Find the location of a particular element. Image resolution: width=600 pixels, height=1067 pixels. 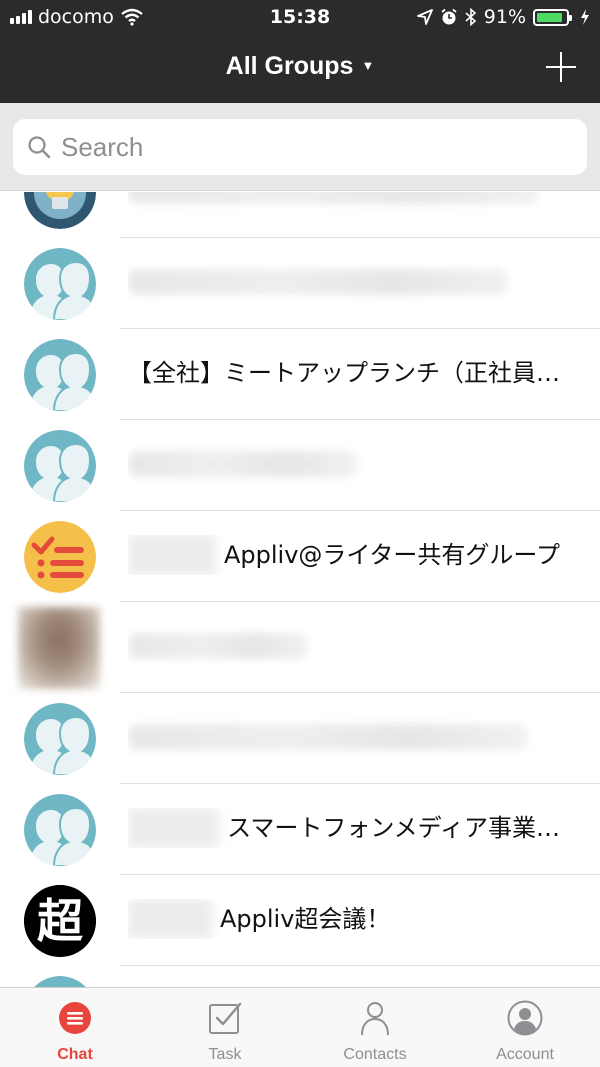

list-item: Appliv@ライター共有グループ is located at coordinates (300, 556).